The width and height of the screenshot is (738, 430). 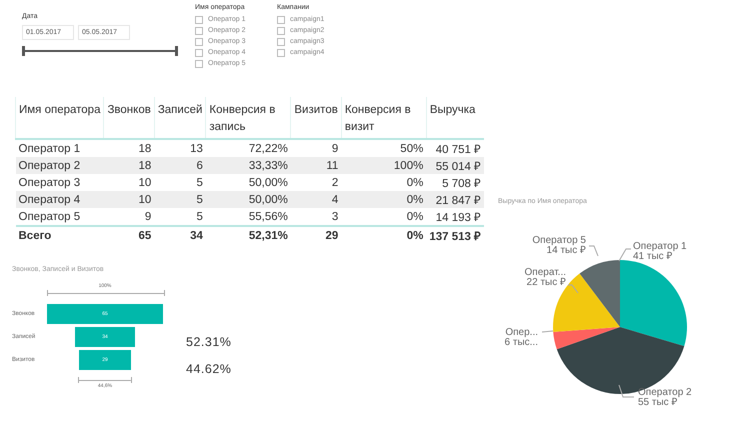 I want to click on table-cell: 4, so click(x=316, y=199).